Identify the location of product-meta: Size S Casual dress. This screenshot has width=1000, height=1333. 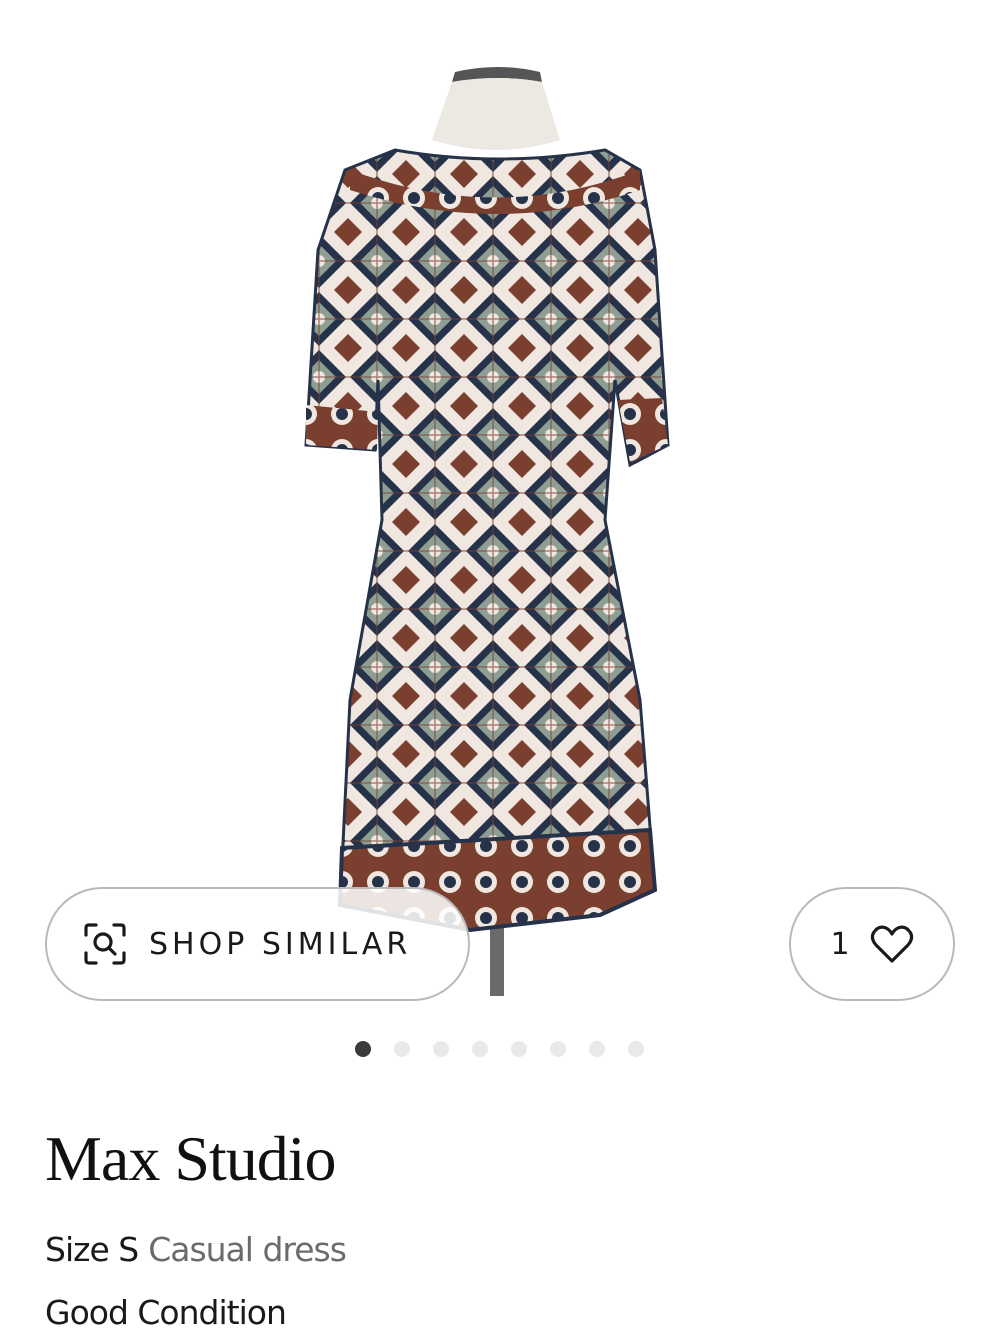
(196, 1249).